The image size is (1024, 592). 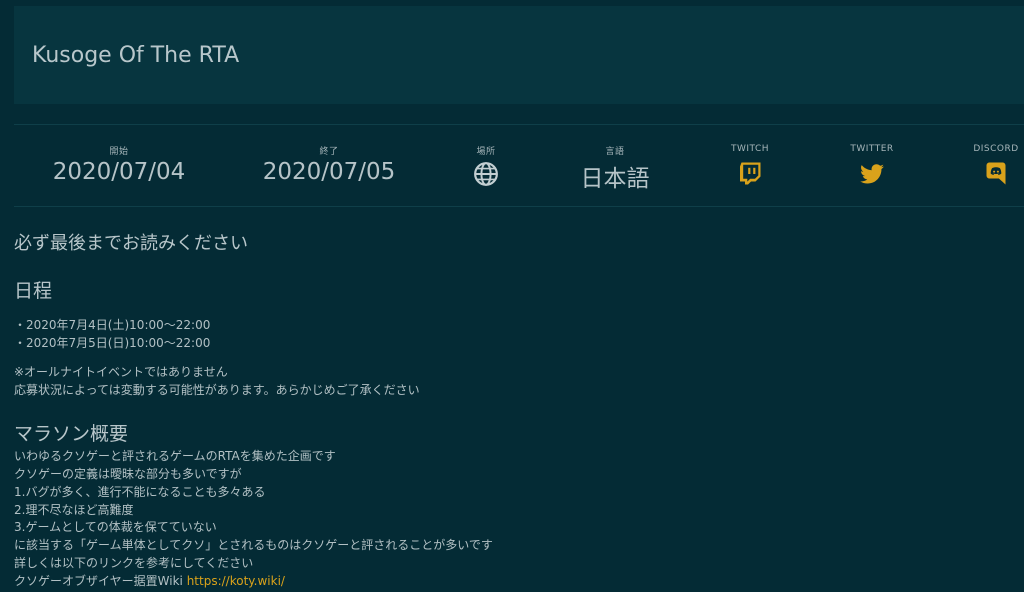 What do you see at coordinates (615, 179) in the screenshot?
I see `info-language-value: 日本語` at bounding box center [615, 179].